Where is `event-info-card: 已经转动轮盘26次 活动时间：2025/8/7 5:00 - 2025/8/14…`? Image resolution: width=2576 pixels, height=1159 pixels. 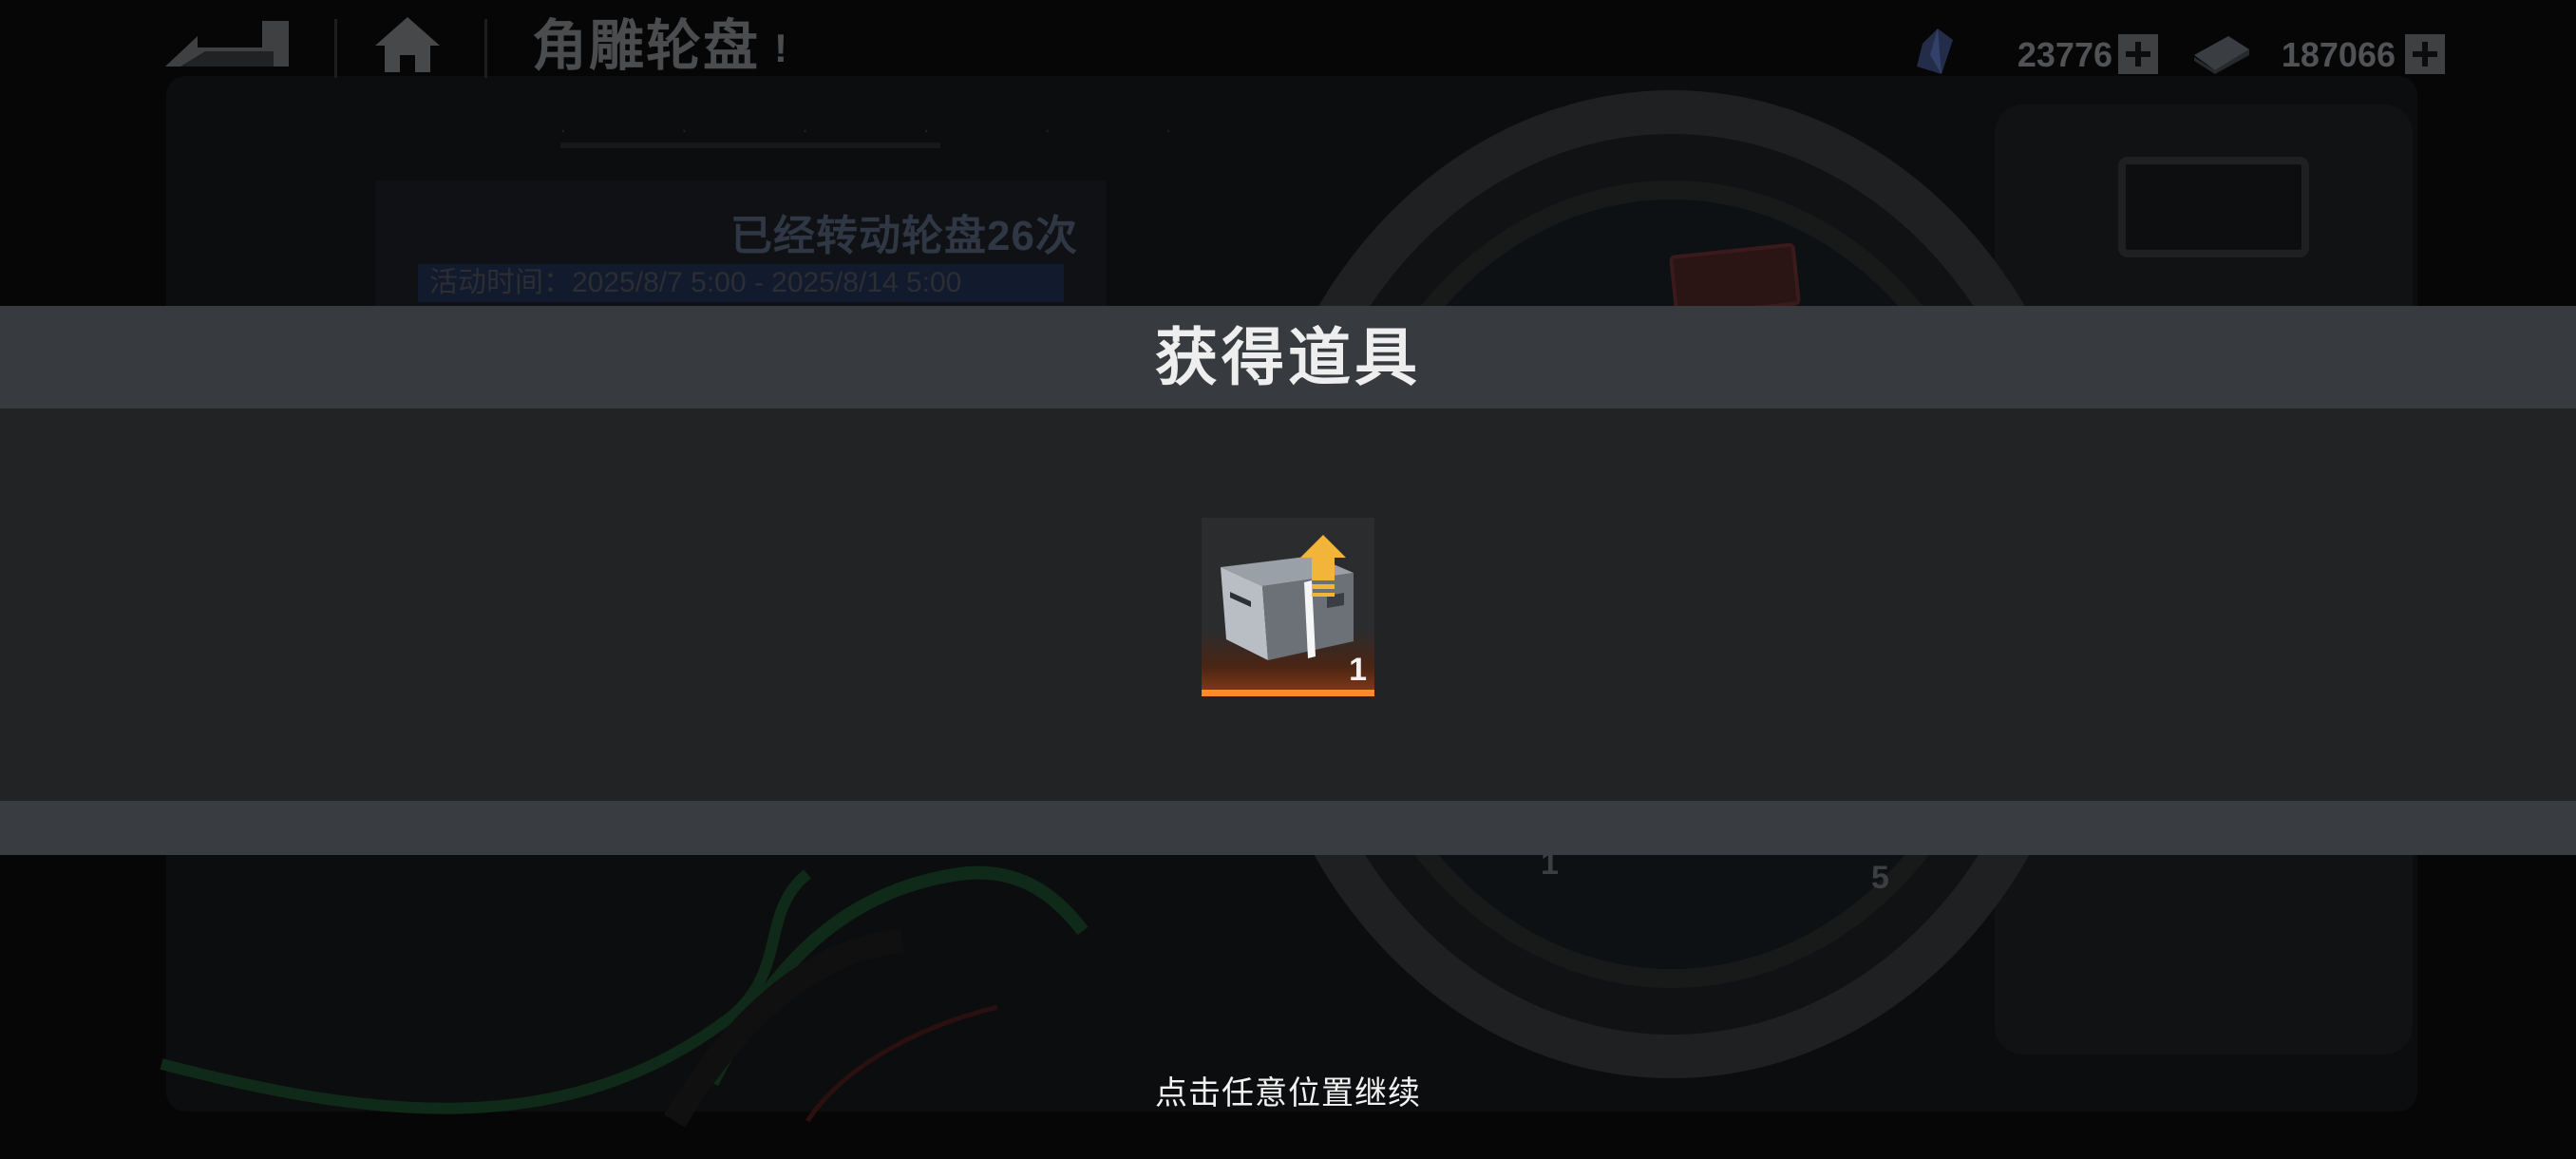 event-info-card: 已经转动轮盘26次 活动时间：2025/8/7 5:00 - 2025/8/14… is located at coordinates (741, 247).